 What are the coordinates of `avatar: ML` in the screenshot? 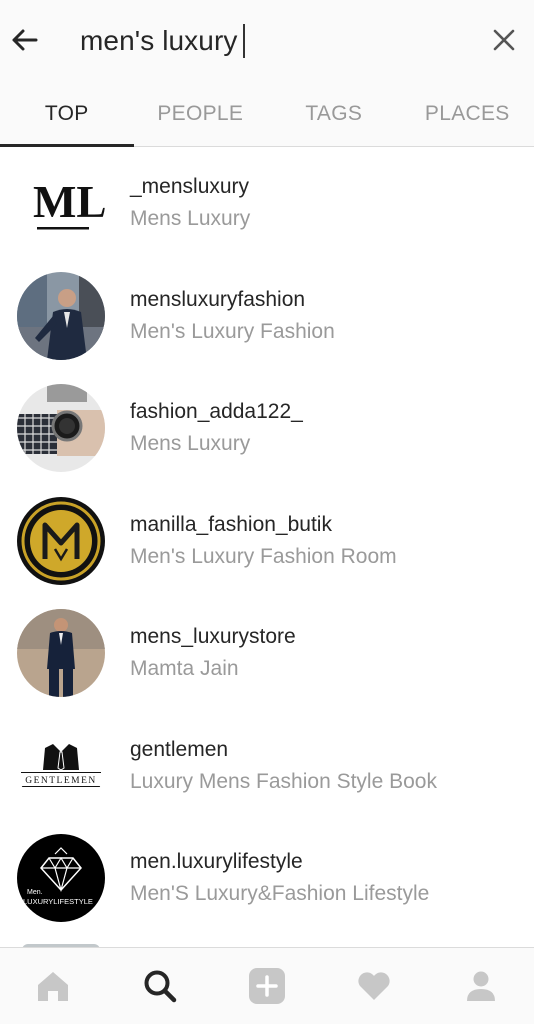 It's located at (61, 203).